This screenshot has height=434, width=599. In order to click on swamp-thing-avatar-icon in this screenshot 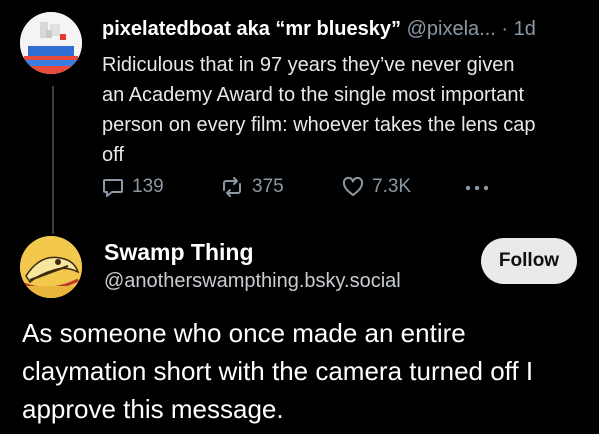, I will do `click(51, 267)`.